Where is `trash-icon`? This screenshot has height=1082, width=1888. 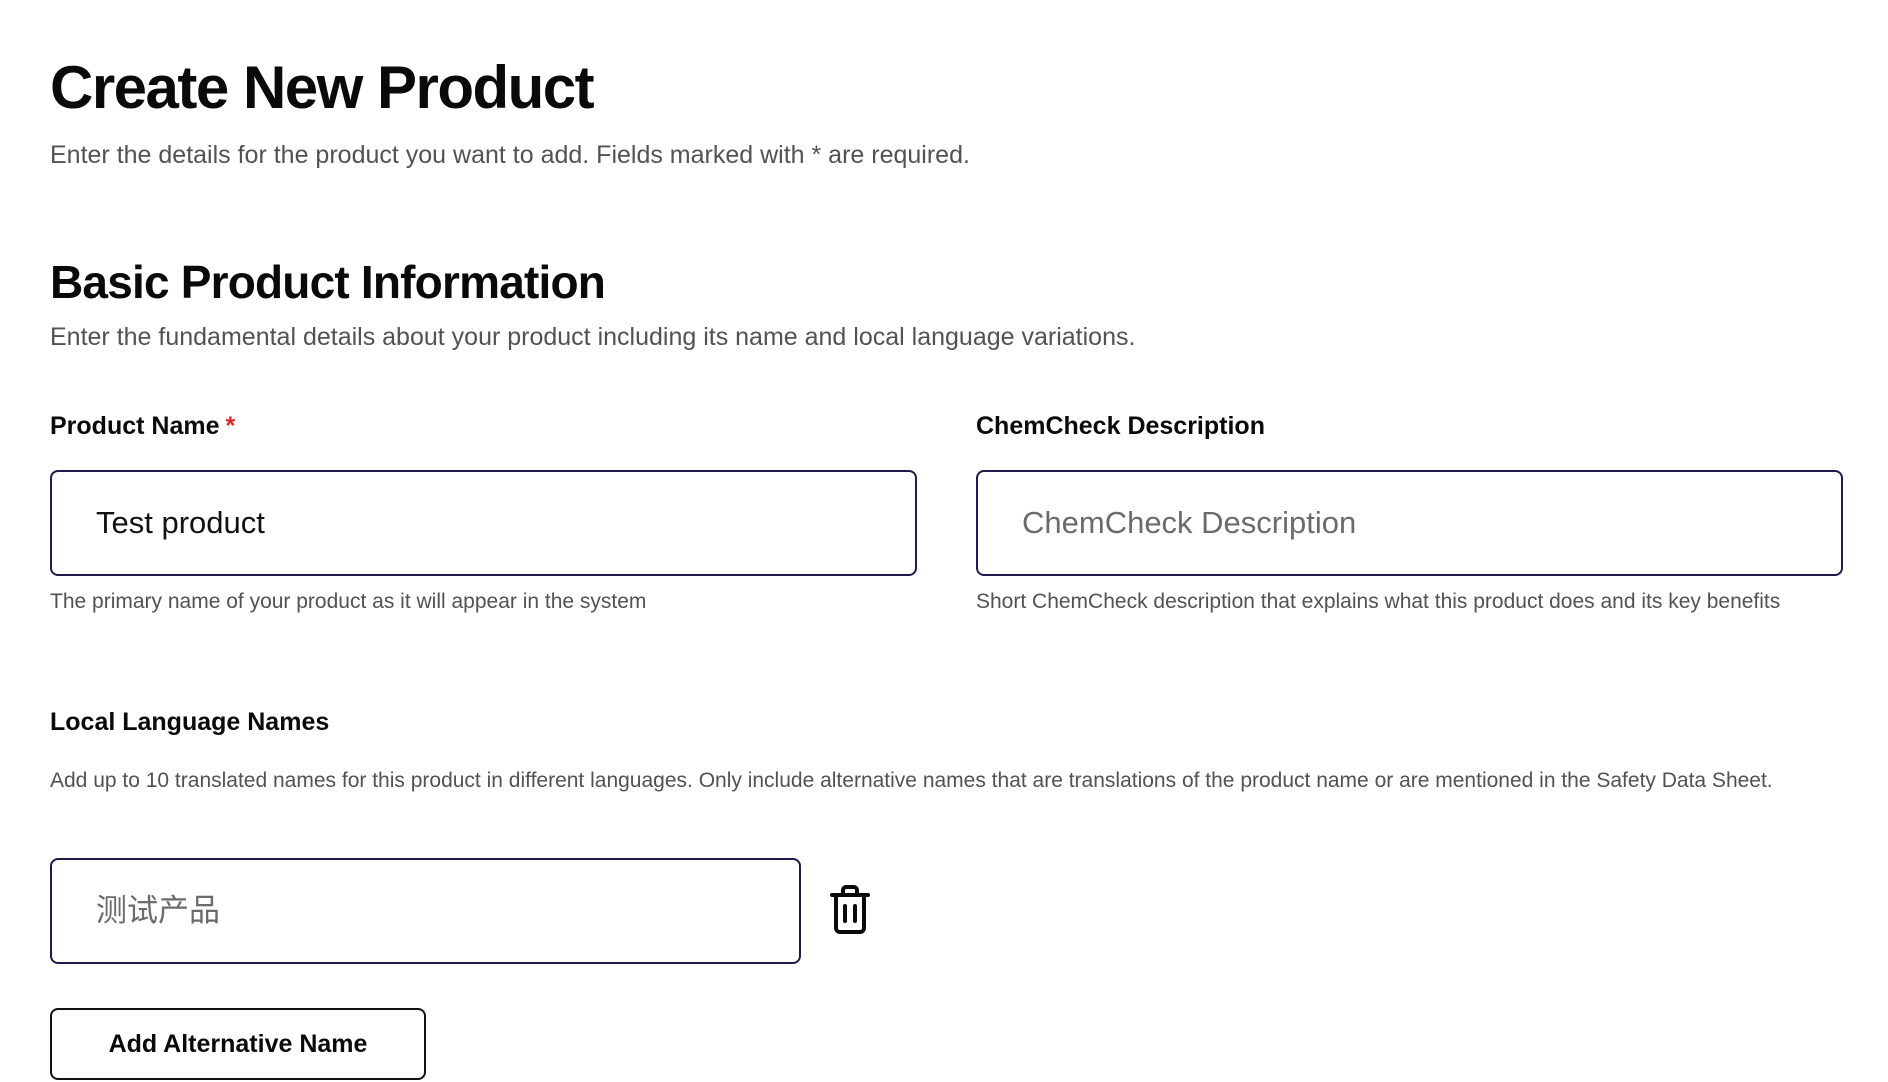 trash-icon is located at coordinates (850, 909).